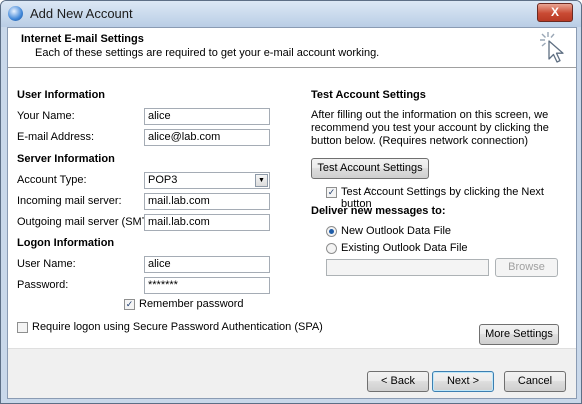 Image resolution: width=582 pixels, height=404 pixels. I want to click on user-name-label: User Name:, so click(46, 264).